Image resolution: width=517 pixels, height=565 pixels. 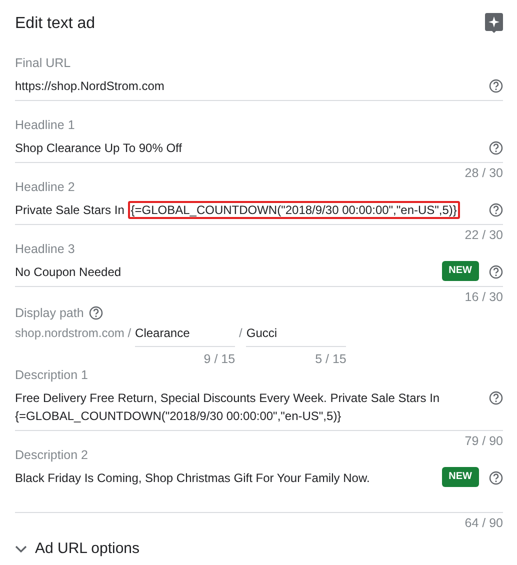 What do you see at coordinates (483, 234) in the screenshot?
I see `character-counter: 22 / 30` at bounding box center [483, 234].